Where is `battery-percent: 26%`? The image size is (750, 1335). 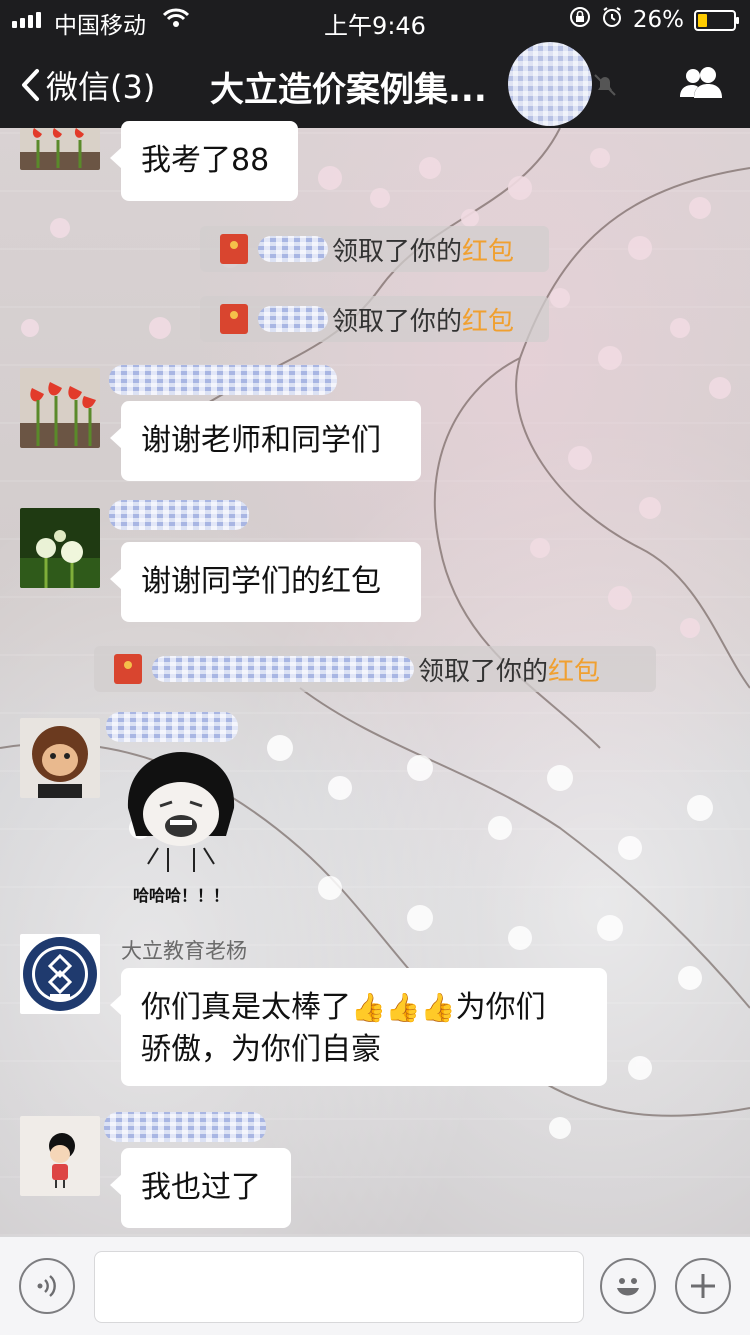 battery-percent: 26% is located at coordinates (658, 20).